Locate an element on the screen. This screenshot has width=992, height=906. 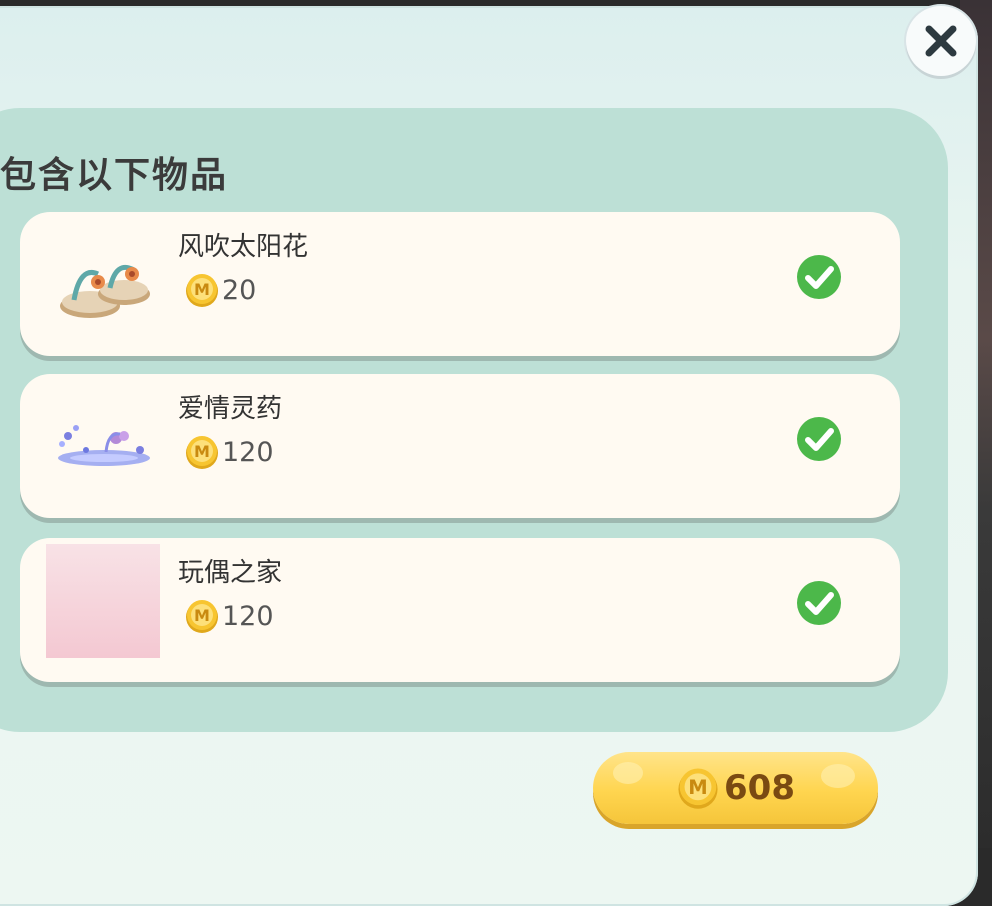
item-price: M 20 is located at coordinates (220, 290).